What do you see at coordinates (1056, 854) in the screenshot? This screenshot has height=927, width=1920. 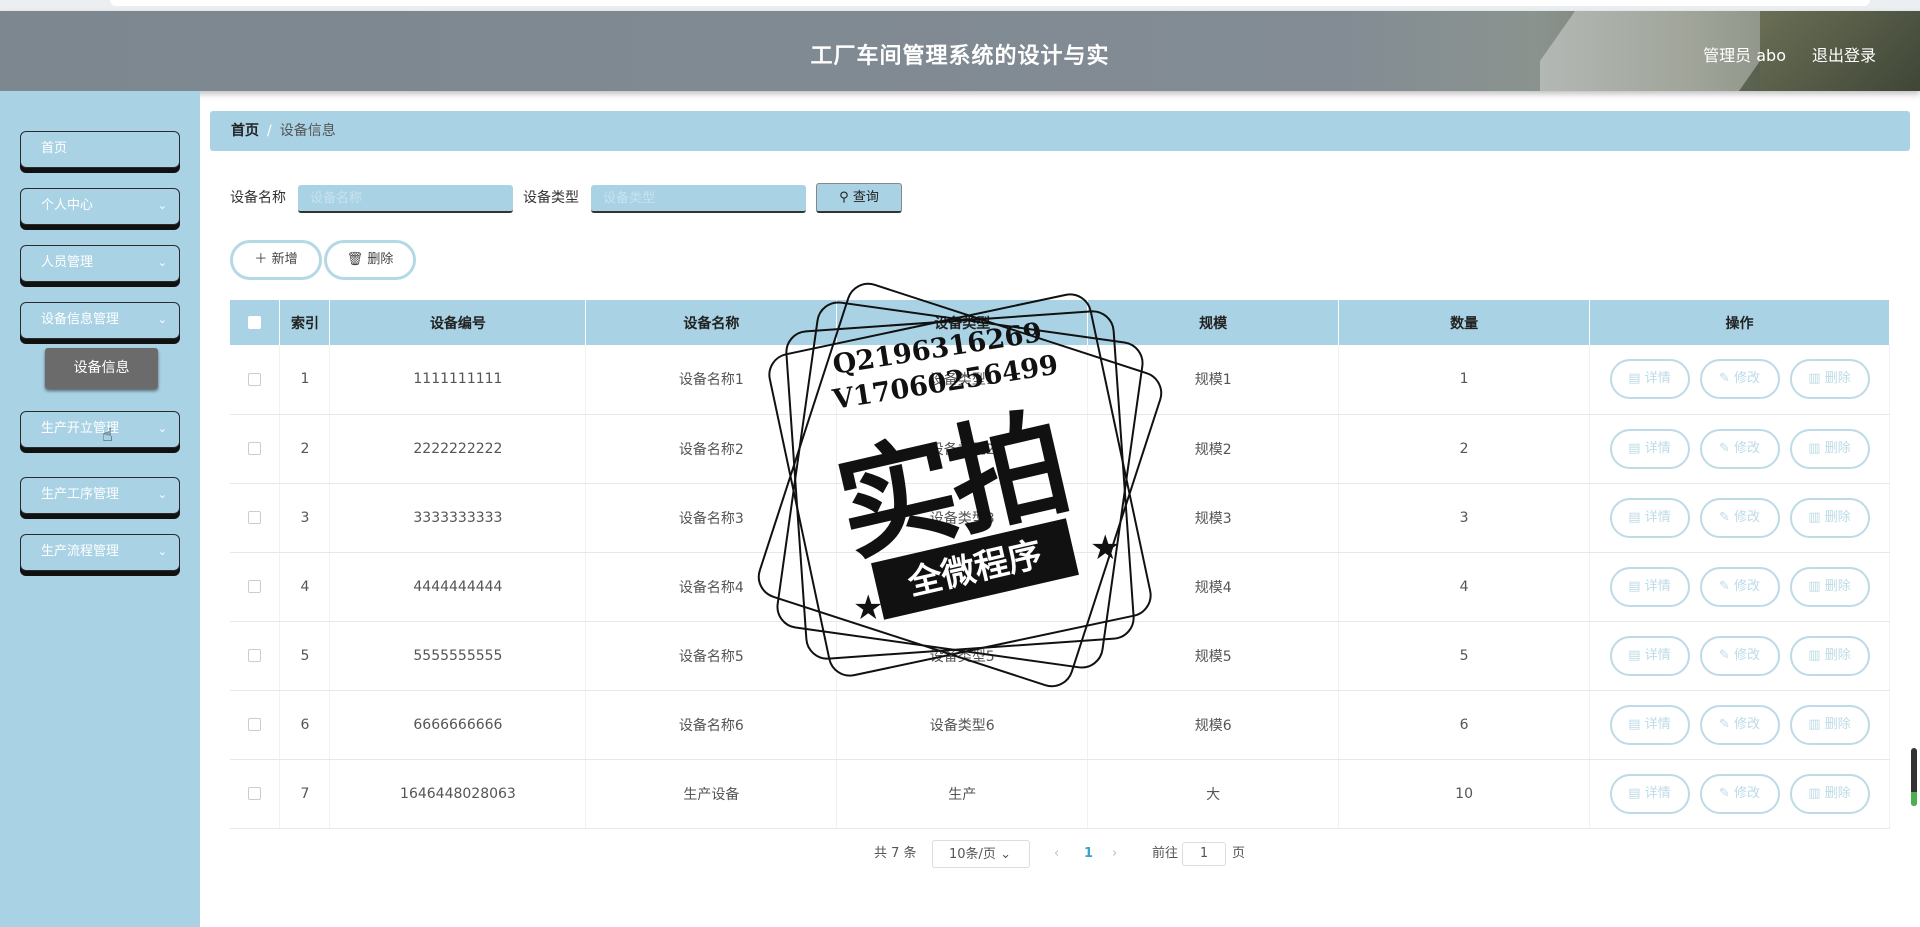 I see `prev-page-icon: ‹` at bounding box center [1056, 854].